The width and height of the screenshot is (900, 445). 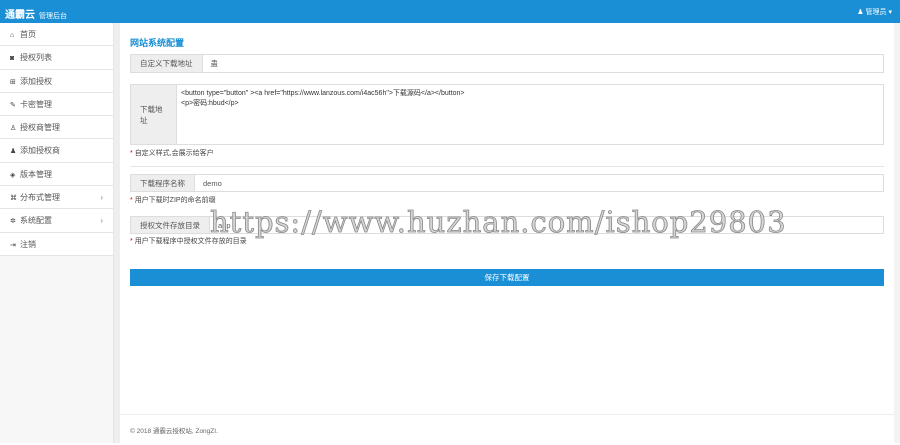 I want to click on edit-icon: ✎, so click(x=13, y=105).